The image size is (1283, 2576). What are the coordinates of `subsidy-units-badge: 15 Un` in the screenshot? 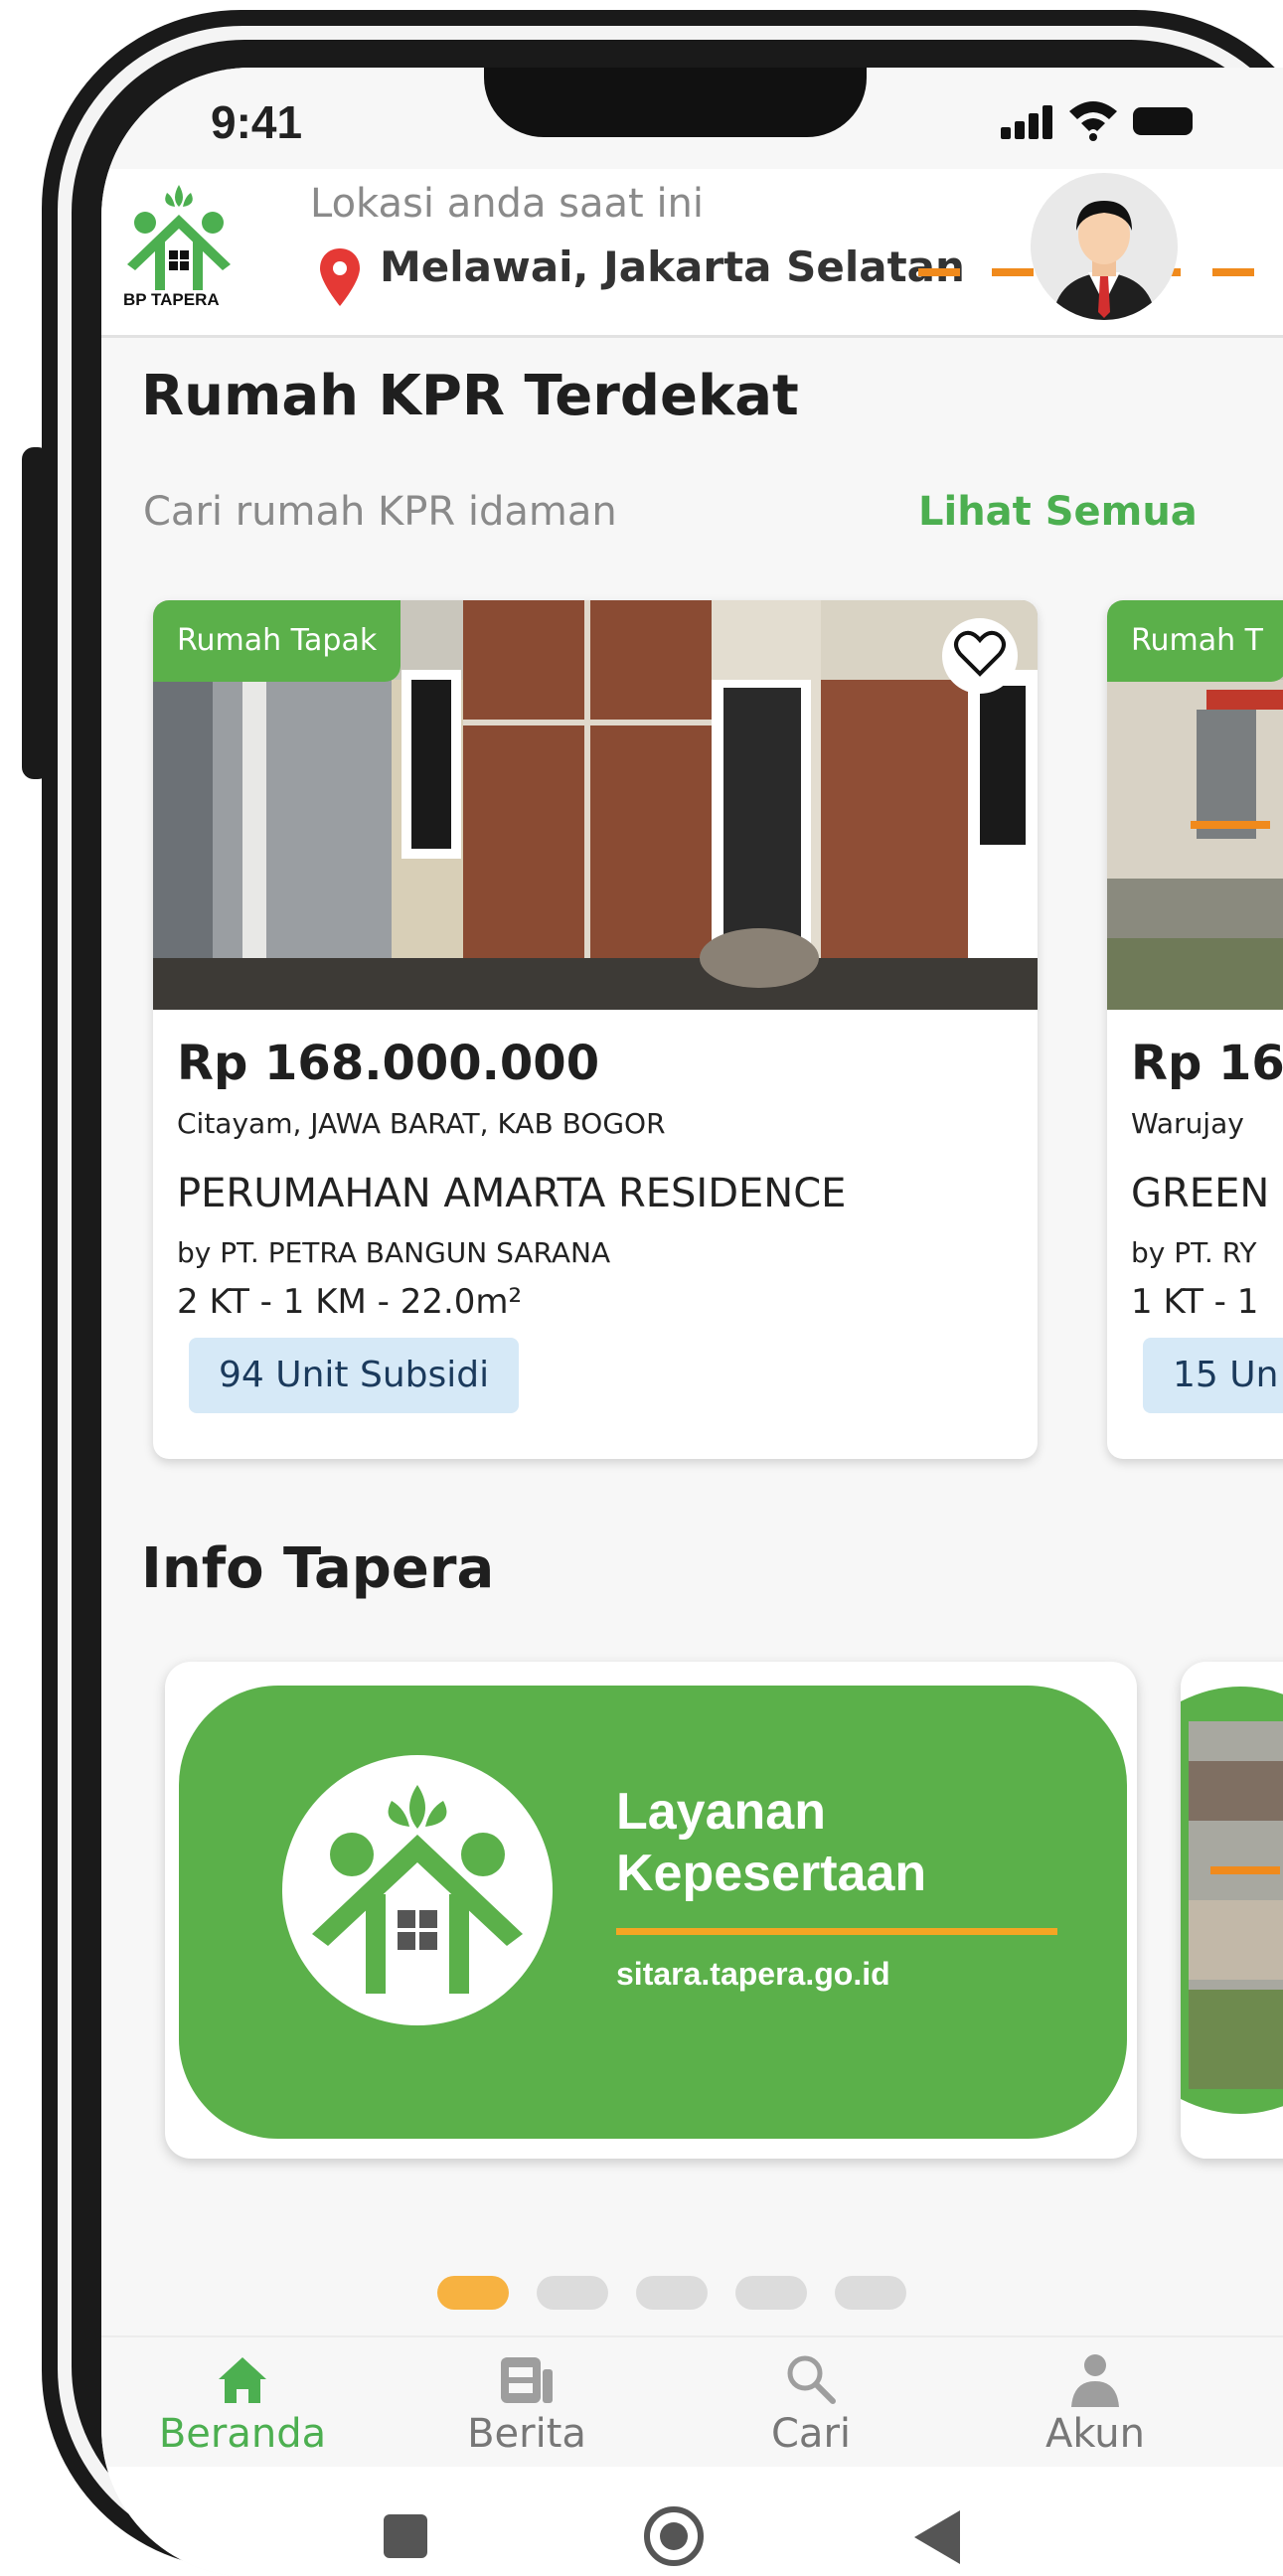 It's located at (1213, 1375).